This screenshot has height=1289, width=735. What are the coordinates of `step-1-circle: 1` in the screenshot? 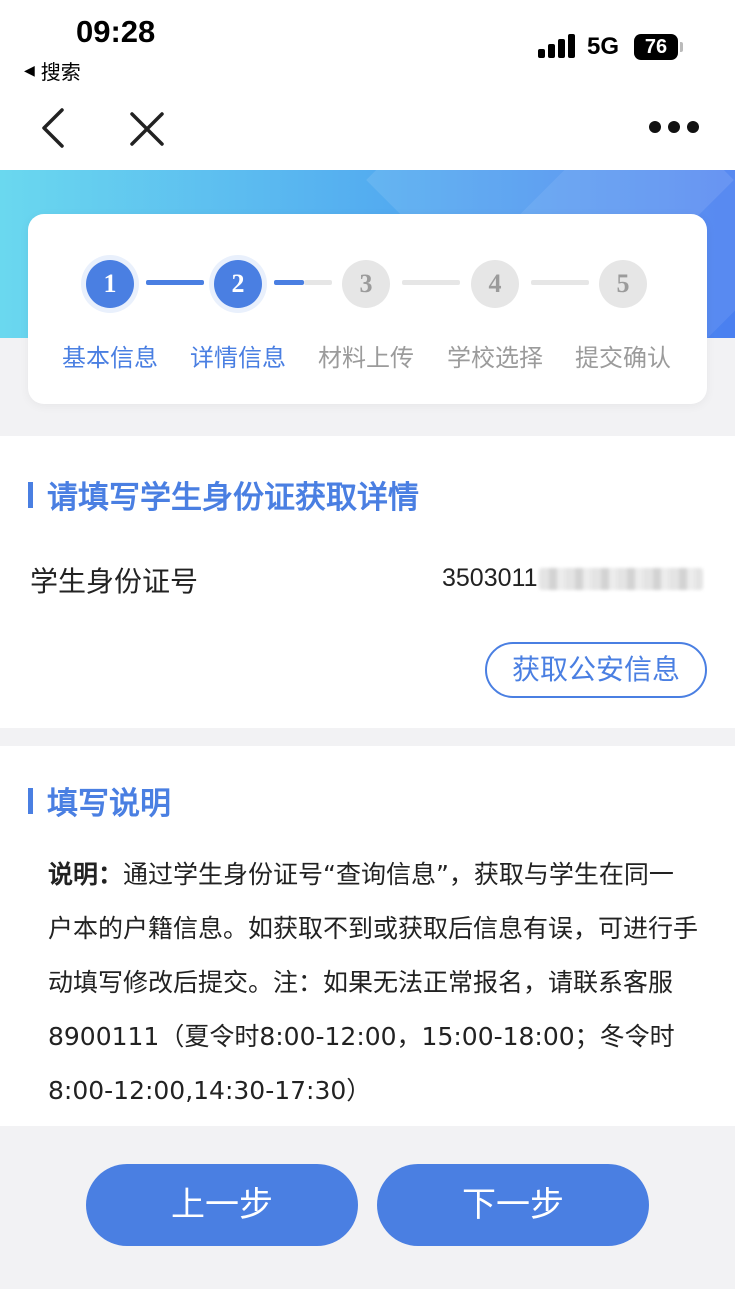 It's located at (110, 284).